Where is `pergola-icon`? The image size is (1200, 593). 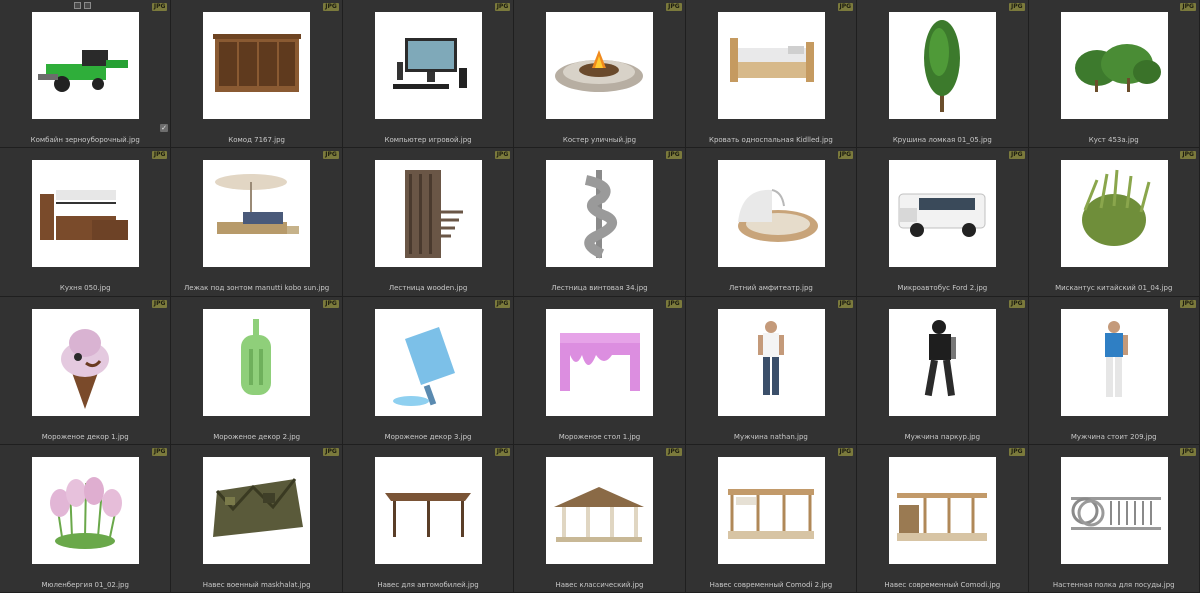
pergola-icon is located at coordinates (770, 513).